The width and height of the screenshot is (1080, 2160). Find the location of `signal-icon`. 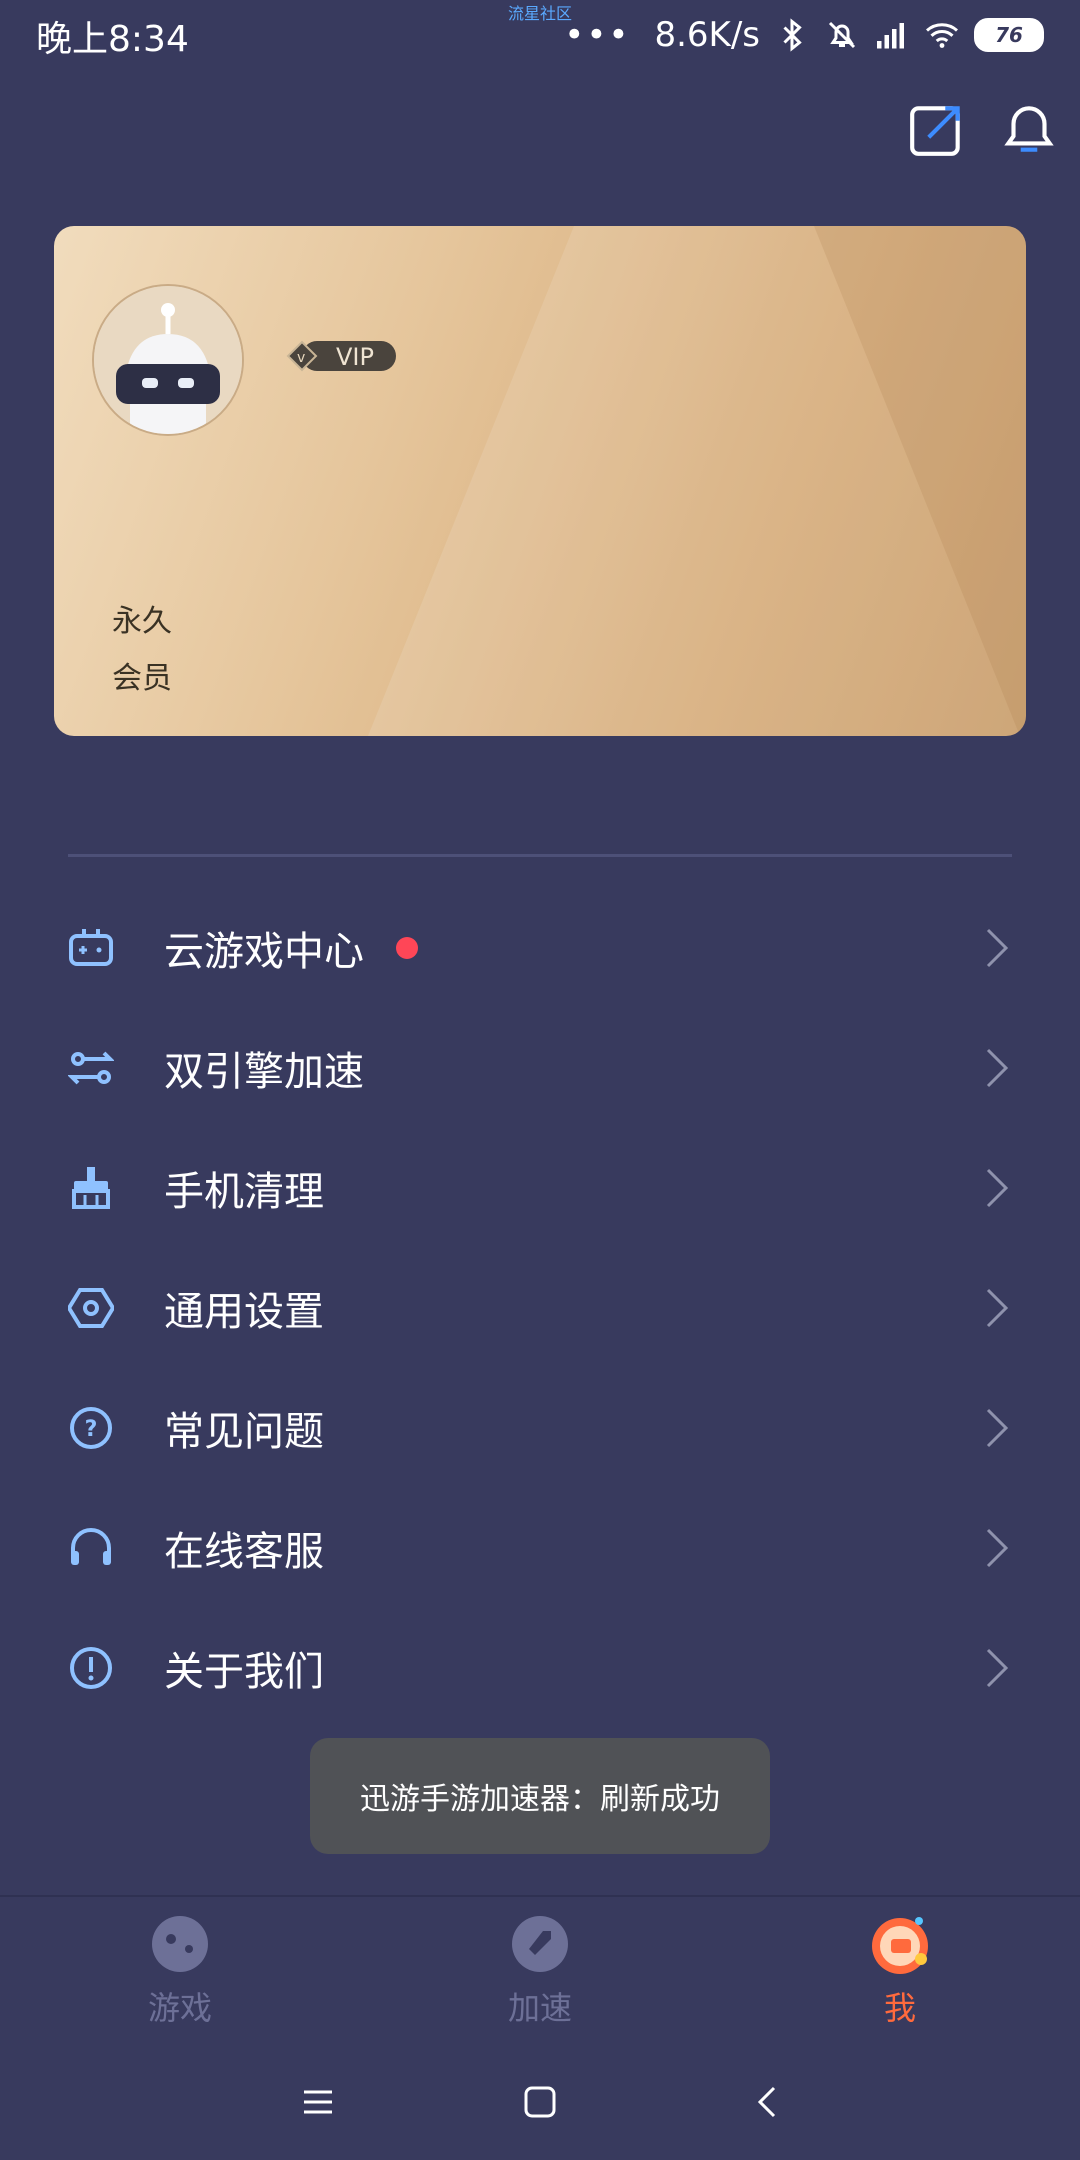

signal-icon is located at coordinates (890, 36).